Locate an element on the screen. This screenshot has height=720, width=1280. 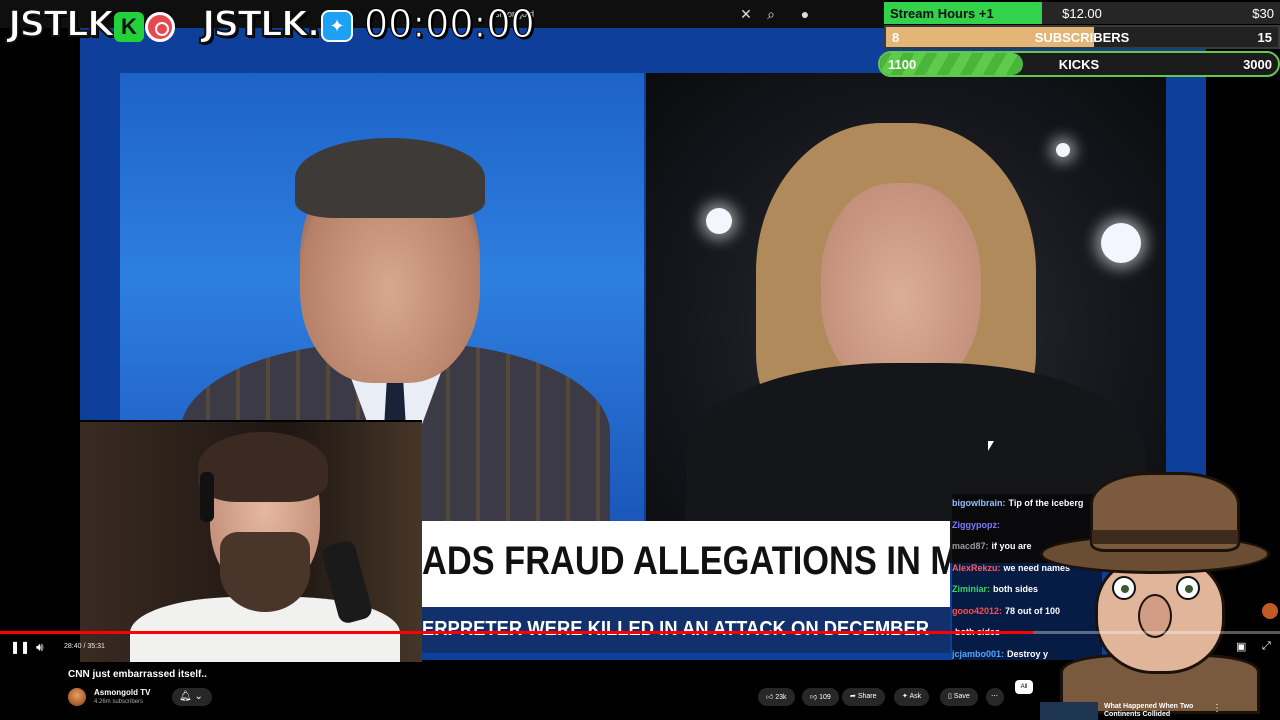
more-options-icon: ⋯ is located at coordinates (995, 697).